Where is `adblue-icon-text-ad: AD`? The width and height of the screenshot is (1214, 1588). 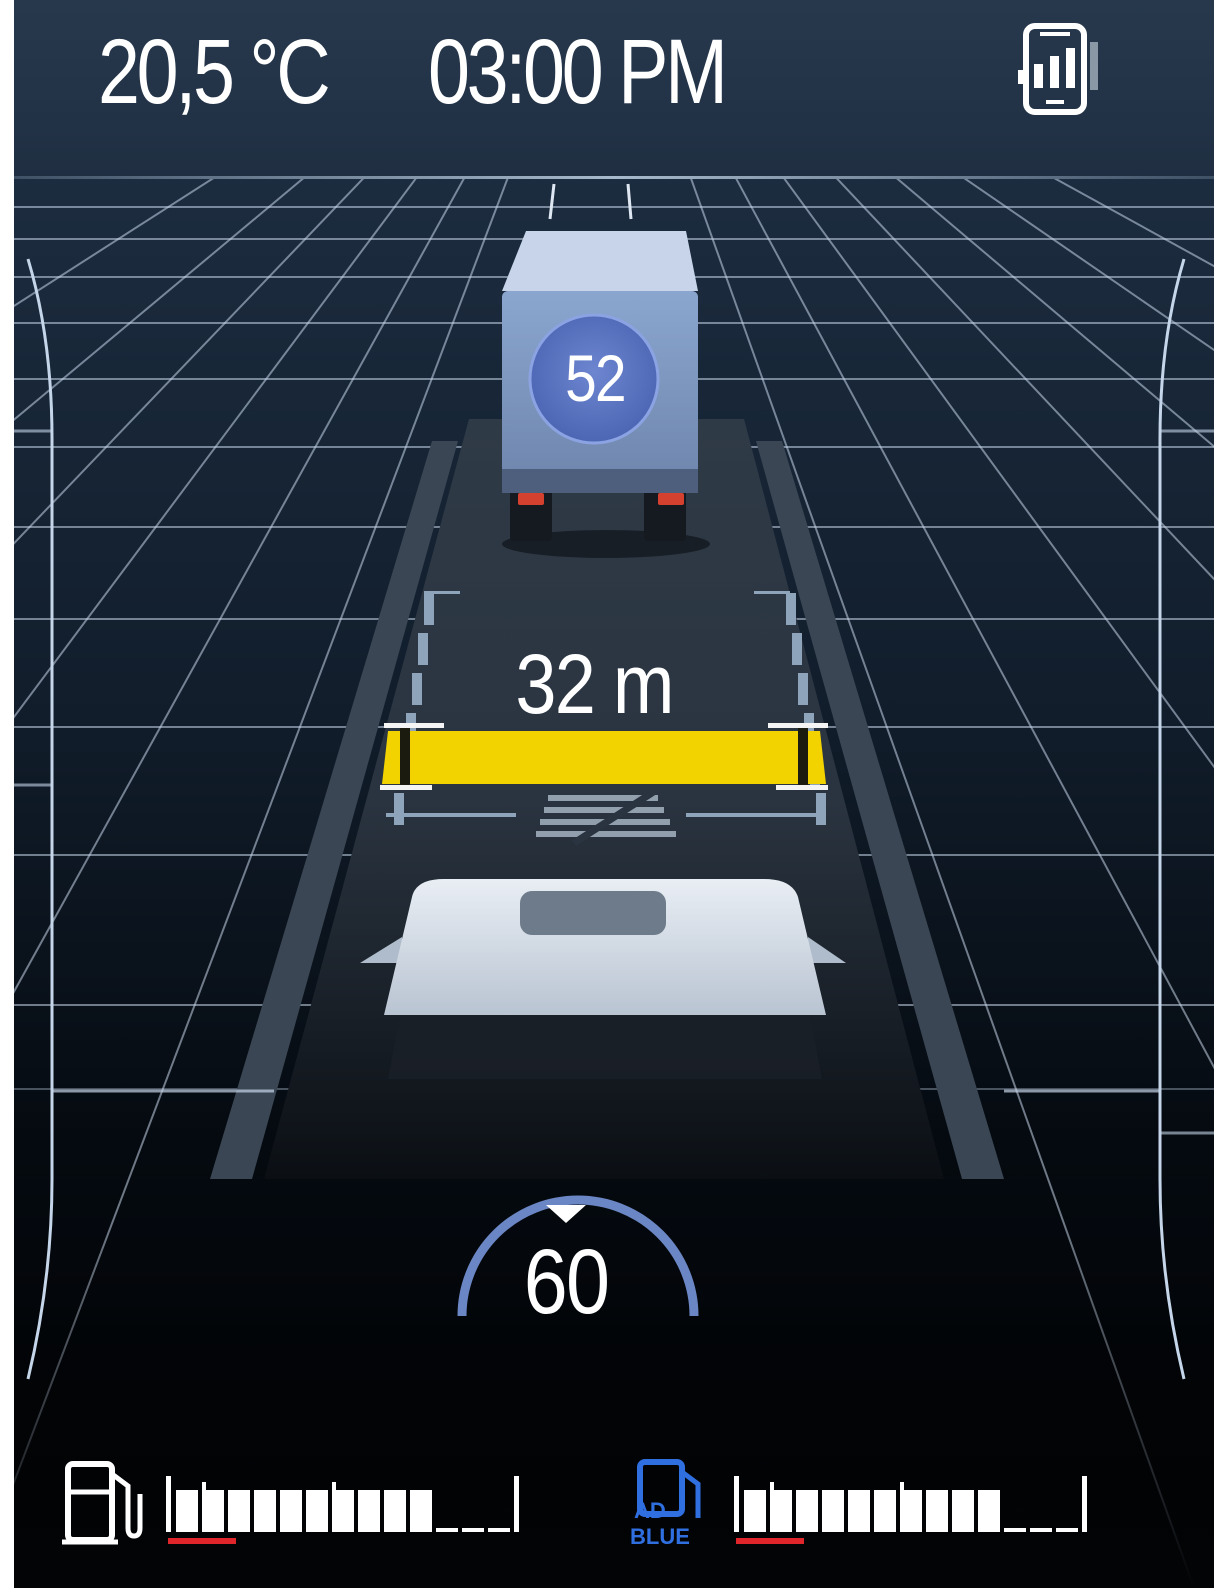 adblue-icon-text-ad: AD is located at coordinates (650, 1510).